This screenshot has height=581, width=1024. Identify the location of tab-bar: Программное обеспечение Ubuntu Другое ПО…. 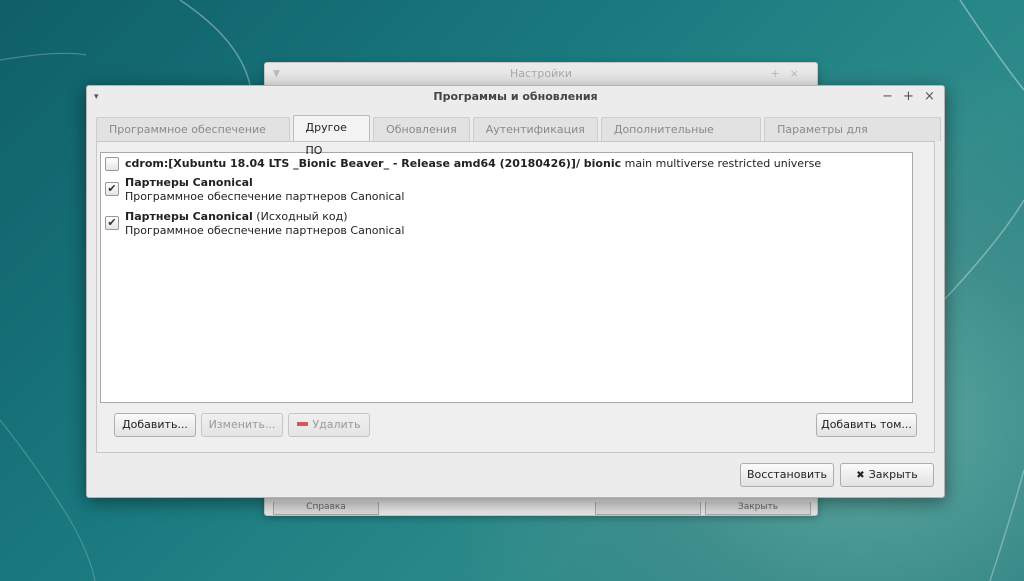
(520, 137).